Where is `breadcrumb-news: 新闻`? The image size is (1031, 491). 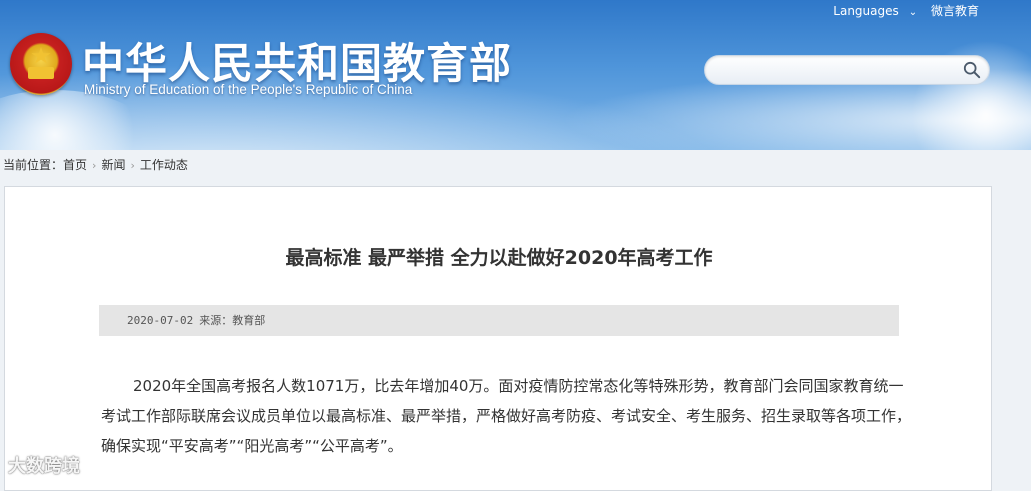
breadcrumb-news: 新闻 is located at coordinates (113, 165).